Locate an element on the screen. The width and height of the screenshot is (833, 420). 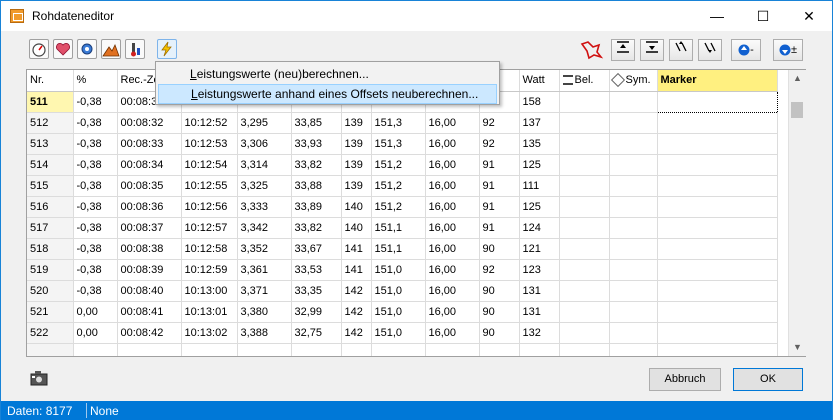
row-number-cell: 521 is located at coordinates (50, 312).